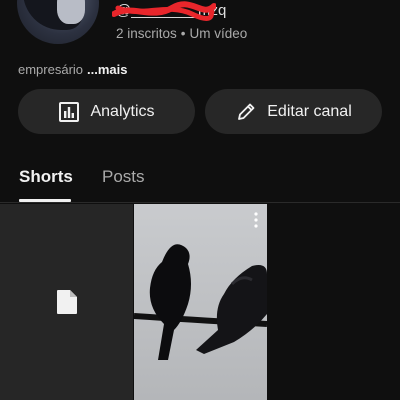 This screenshot has height=400, width=400. What do you see at coordinates (309, 111) in the screenshot?
I see `edit-channel-label: Editar canal` at bounding box center [309, 111].